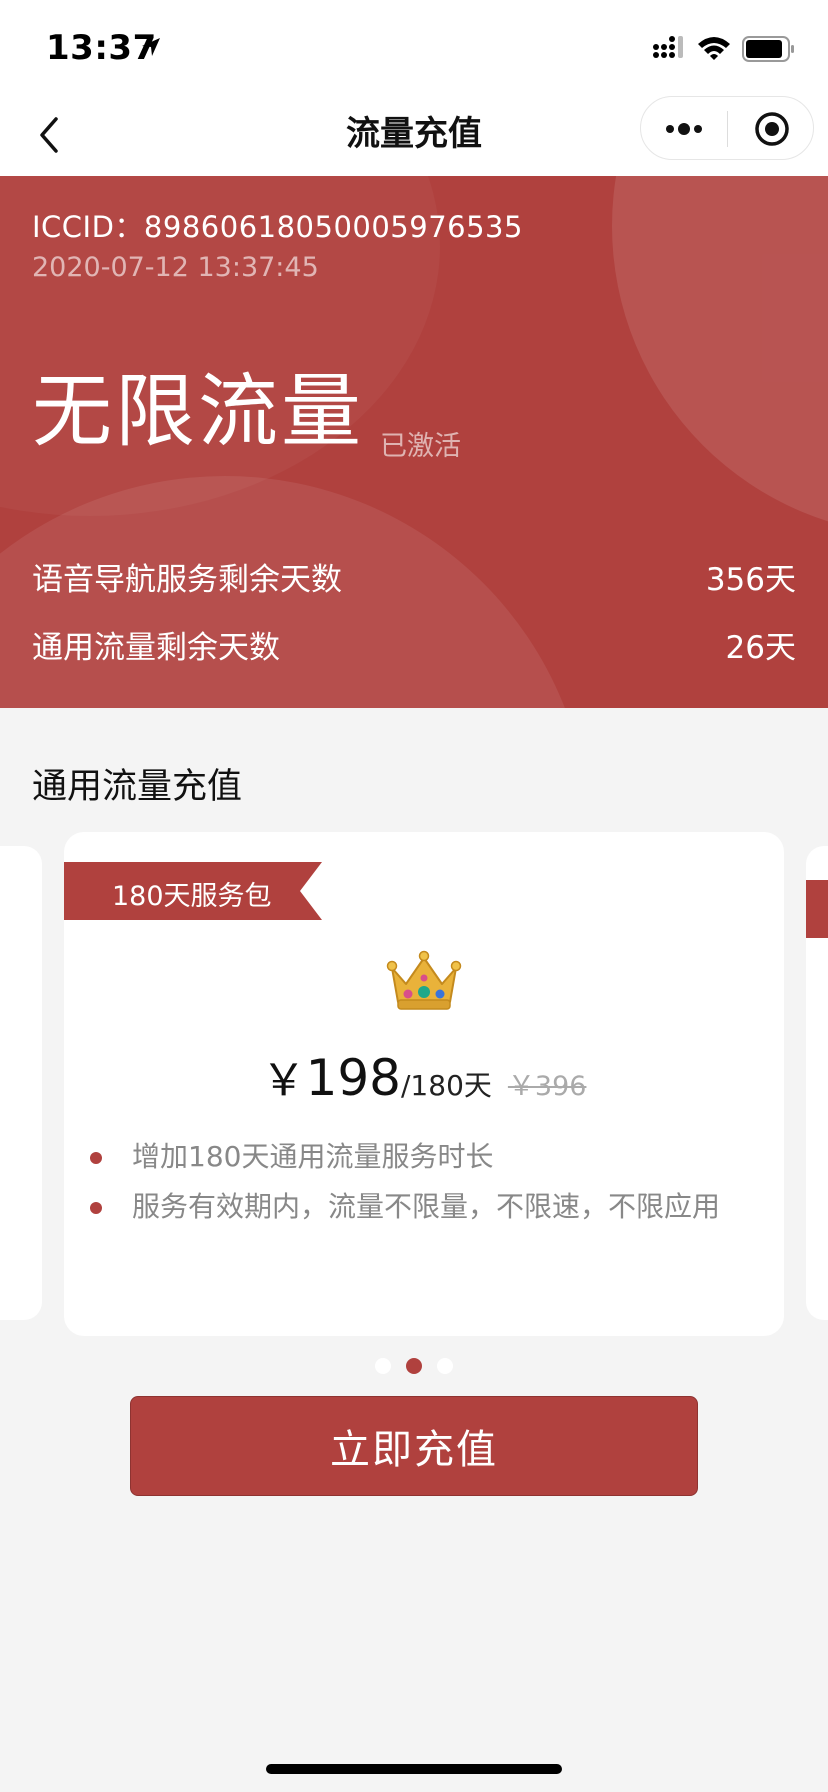 The height and width of the screenshot is (1792, 828). What do you see at coordinates (424, 980) in the screenshot?
I see `crown-icon` at bounding box center [424, 980].